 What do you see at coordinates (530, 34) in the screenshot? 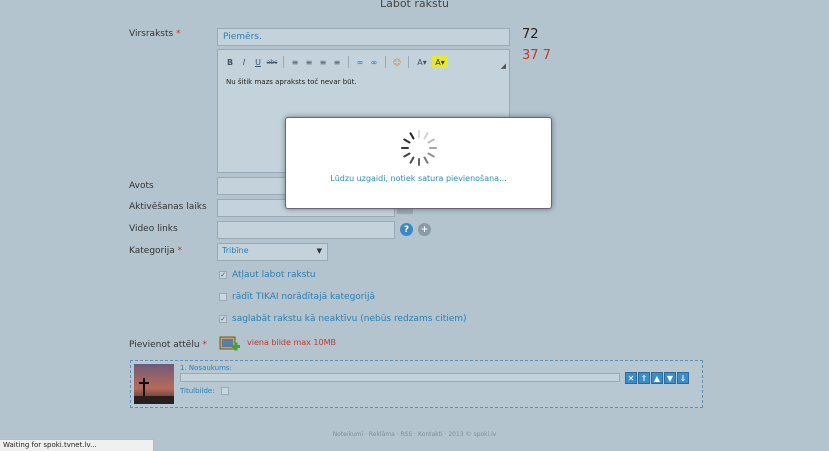
I see `title-counter: 72` at bounding box center [530, 34].